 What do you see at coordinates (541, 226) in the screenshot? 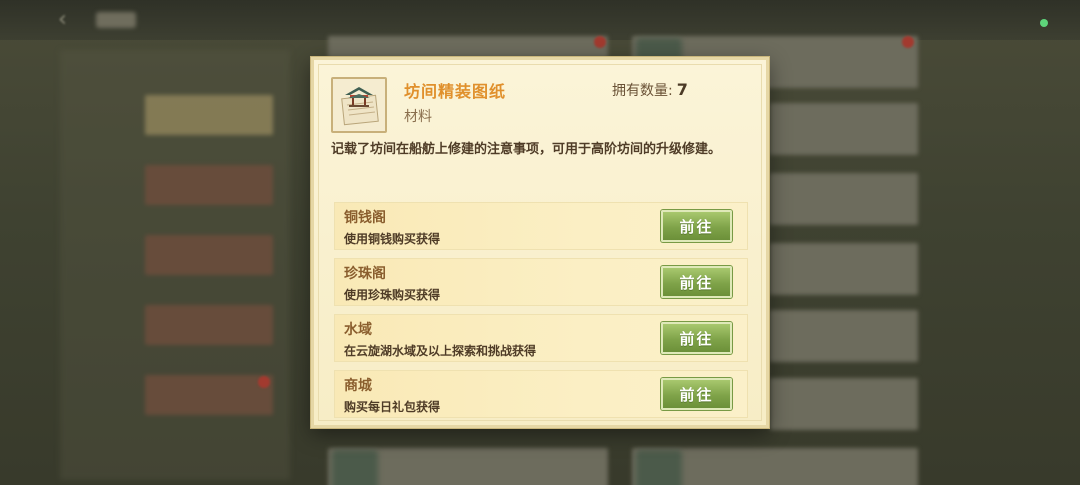
I see `source-row-tongqiange: 铜钱阁 使用铜钱购买获得 前往` at bounding box center [541, 226].